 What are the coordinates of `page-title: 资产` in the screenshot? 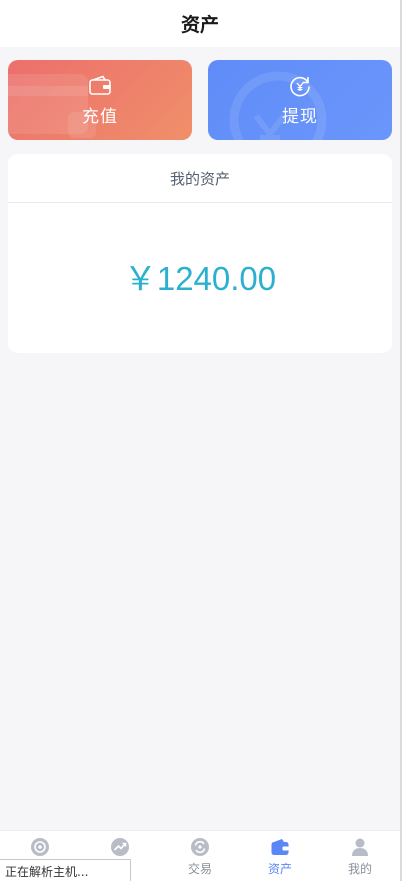 It's located at (199, 25).